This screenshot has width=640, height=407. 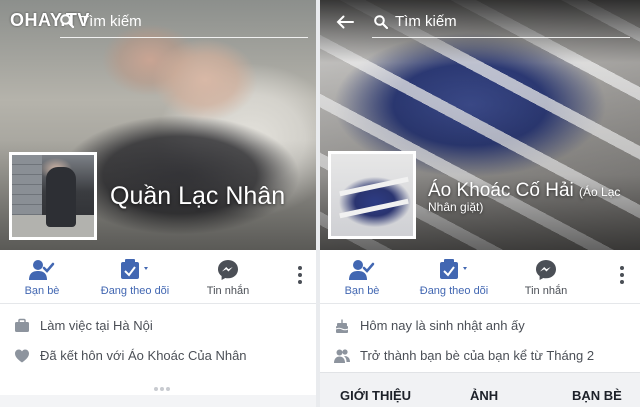 I want to click on back-arrow-icon, so click(x=345, y=22).